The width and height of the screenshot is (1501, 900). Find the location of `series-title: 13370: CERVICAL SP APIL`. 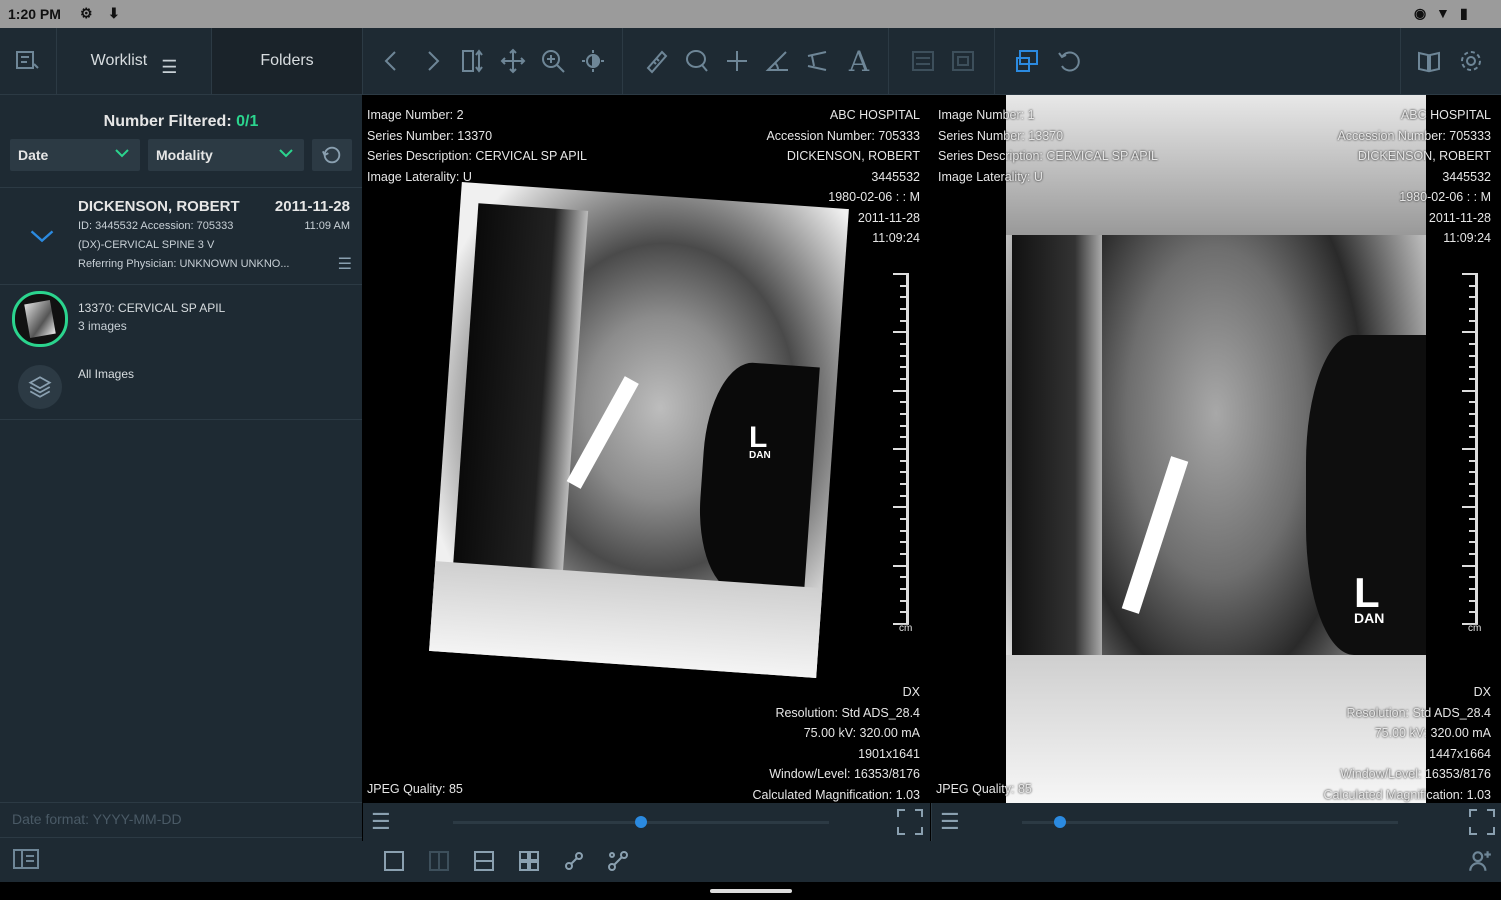

series-title: 13370: CERVICAL SP APIL is located at coordinates (152, 308).